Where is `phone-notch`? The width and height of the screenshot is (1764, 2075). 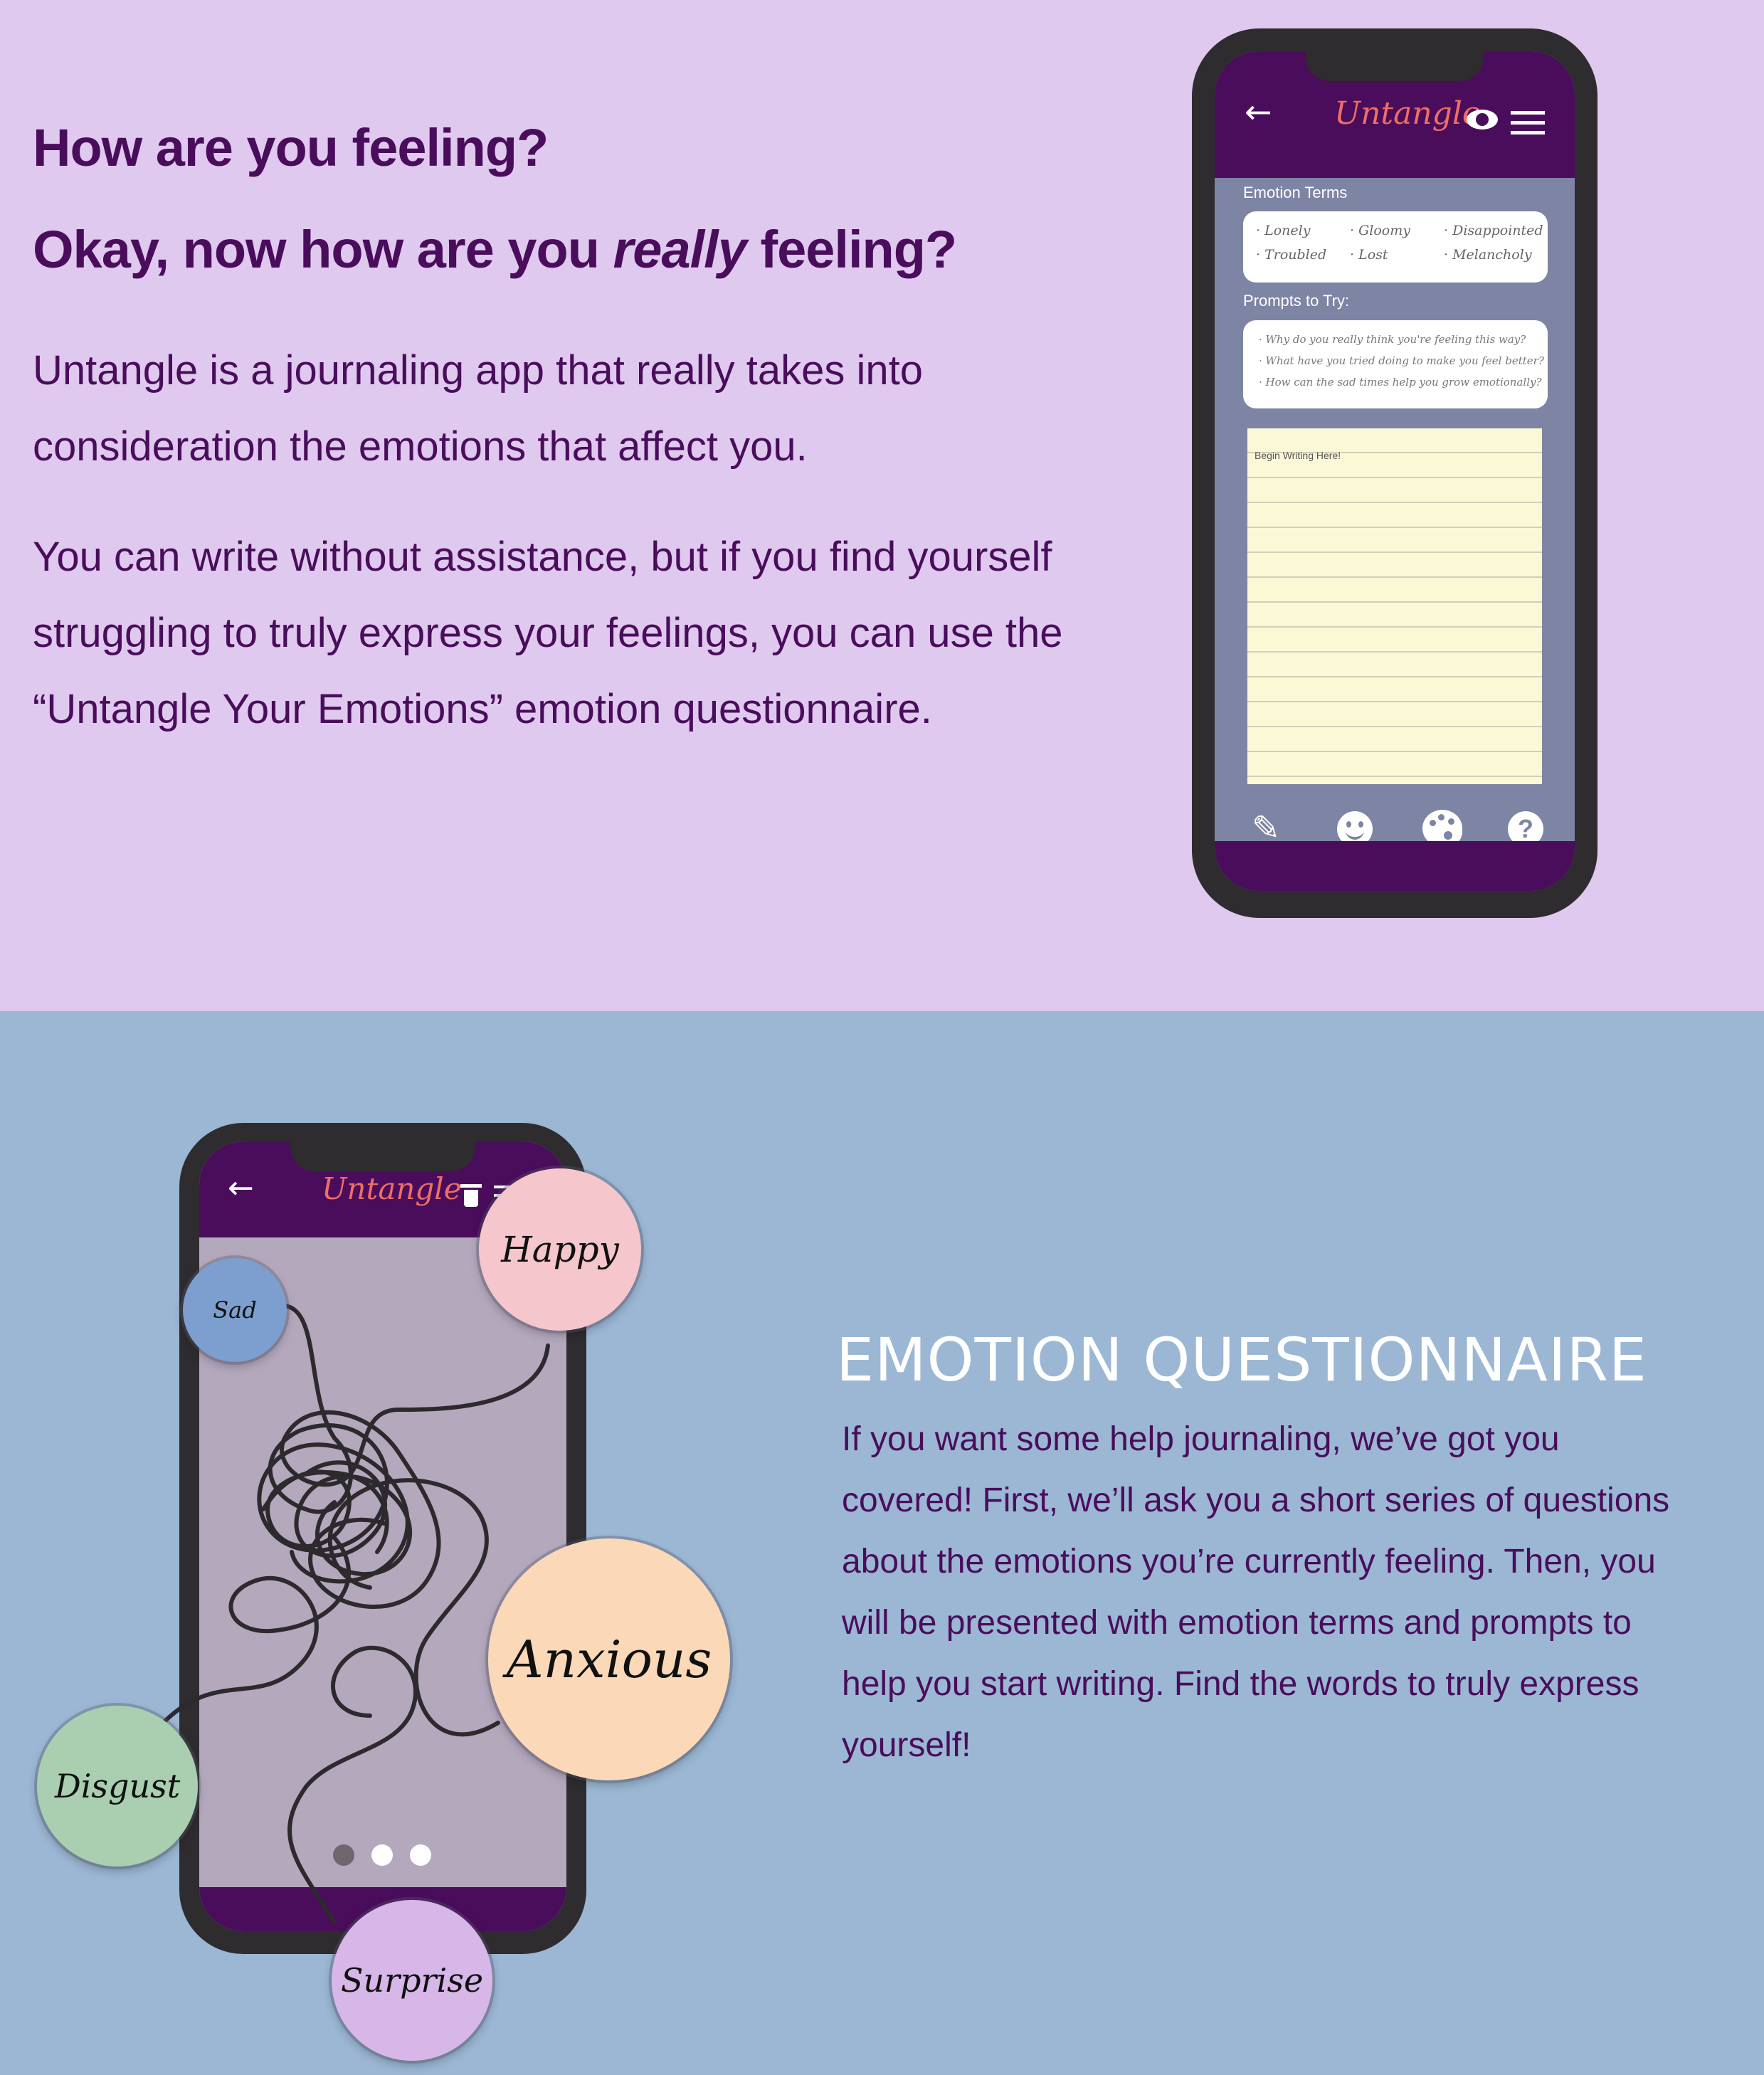
phone-notch is located at coordinates (1395, 66).